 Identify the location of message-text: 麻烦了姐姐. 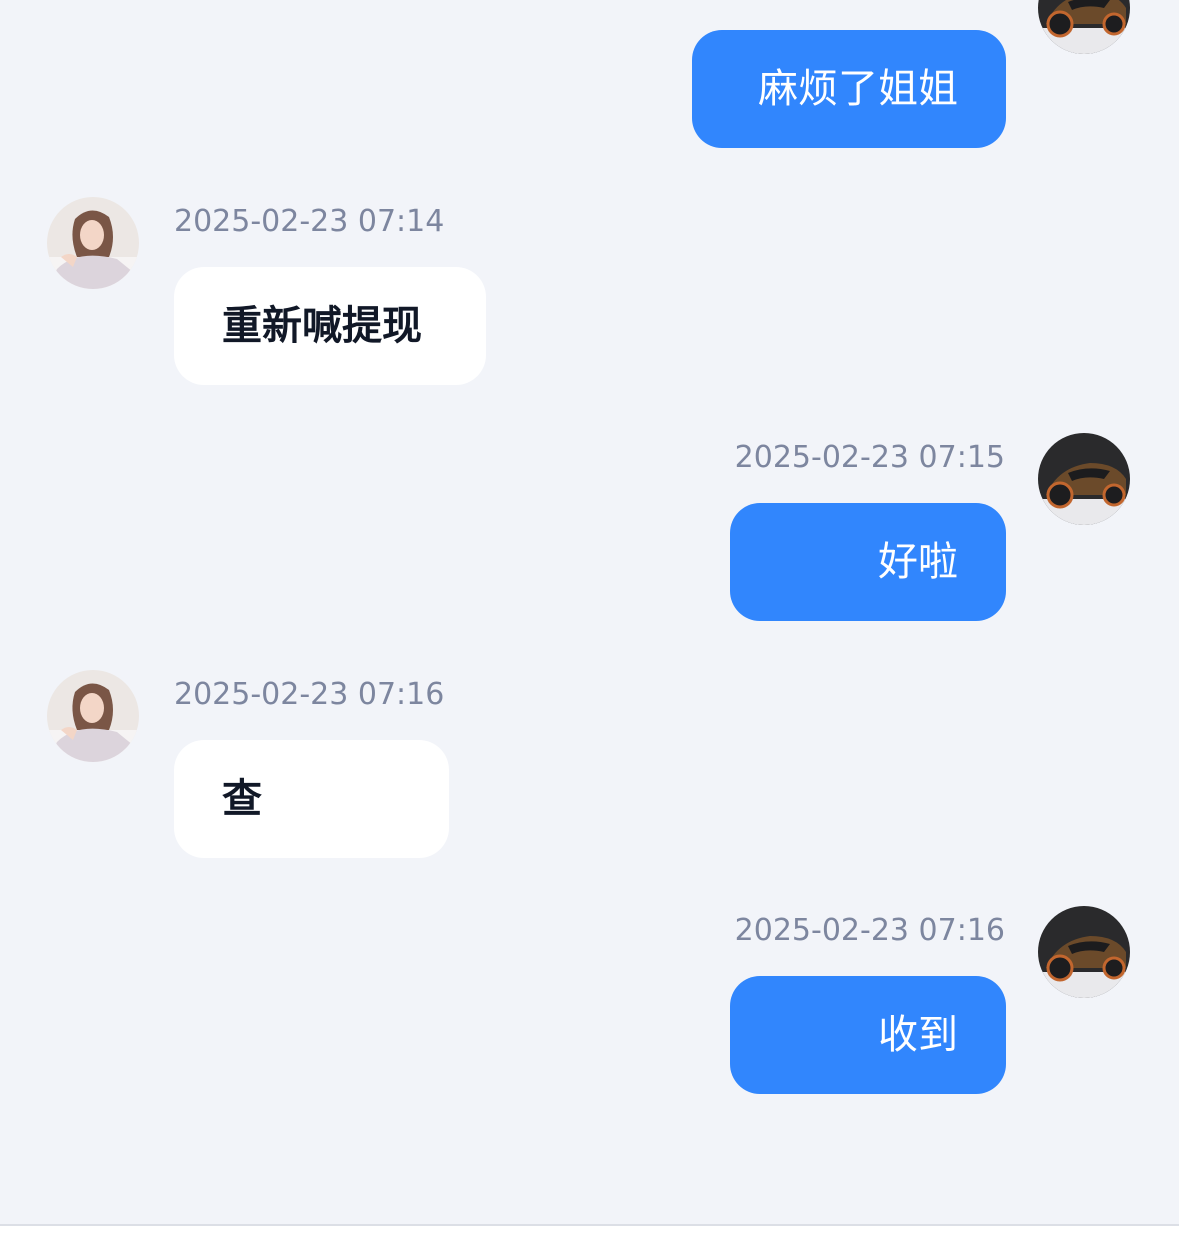
(858, 89).